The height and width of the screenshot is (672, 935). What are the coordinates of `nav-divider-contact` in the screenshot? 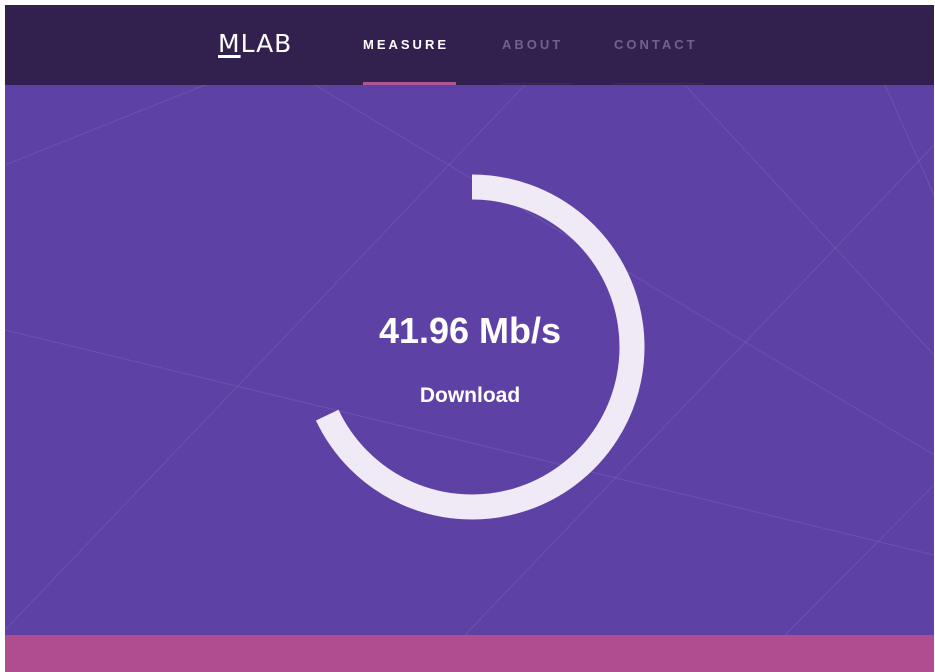 It's located at (659, 83).